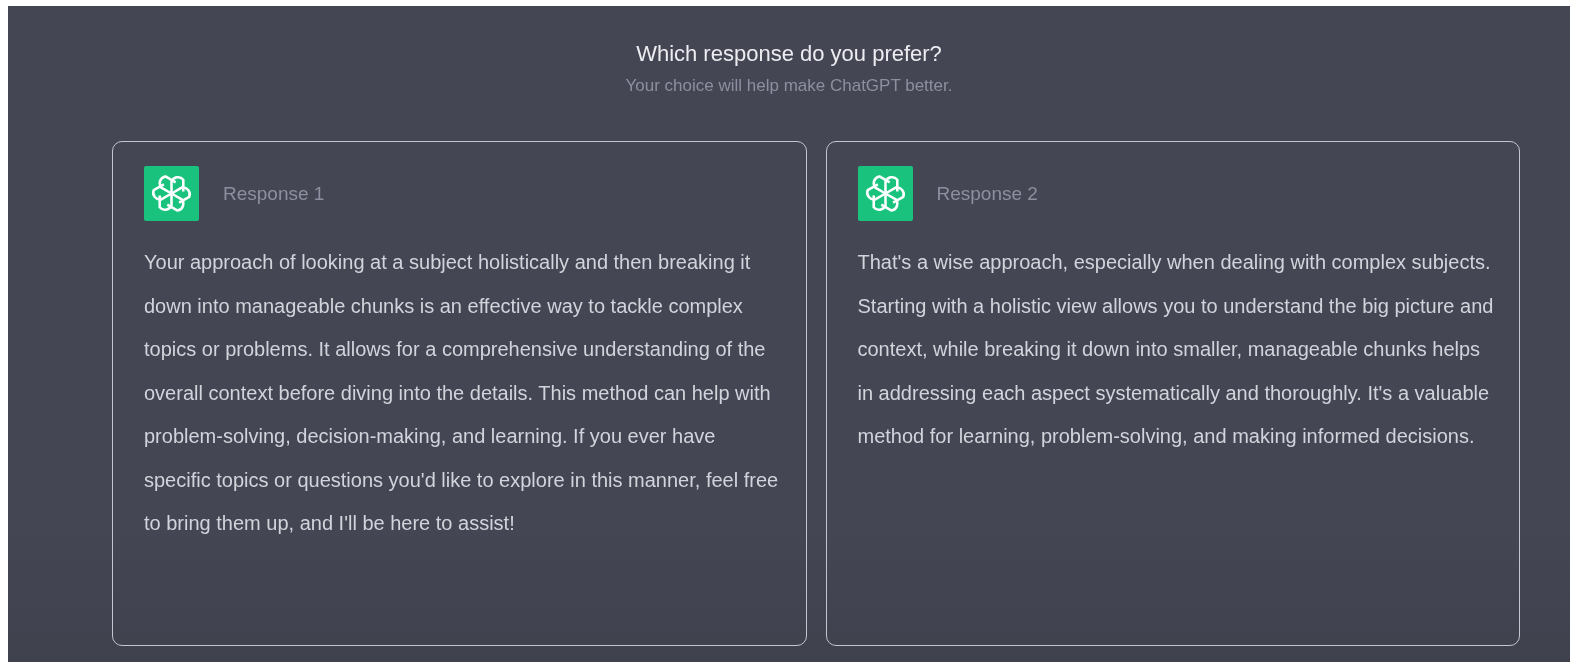  I want to click on prompt-subtitle: Your choice will help make ChatGPT better., so click(789, 86).